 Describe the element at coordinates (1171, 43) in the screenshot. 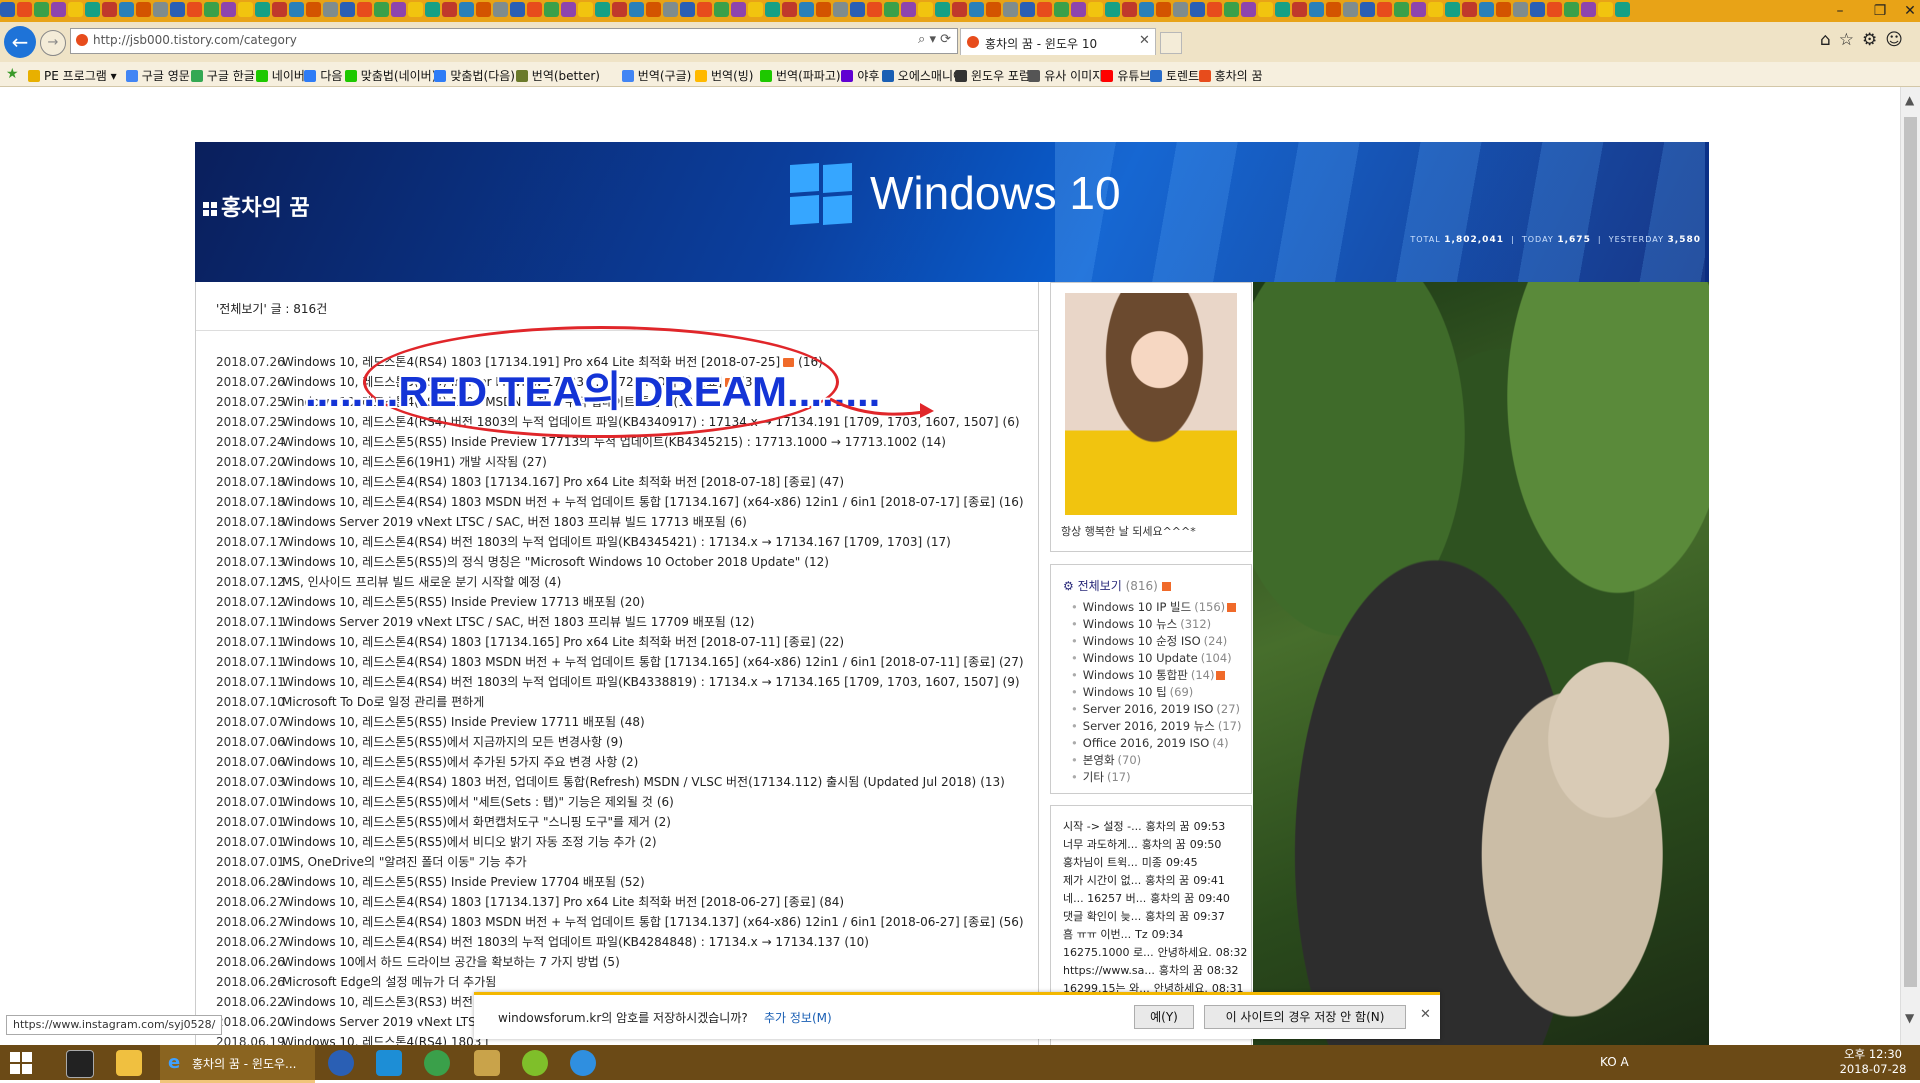

I see `new-tab-button` at that location.